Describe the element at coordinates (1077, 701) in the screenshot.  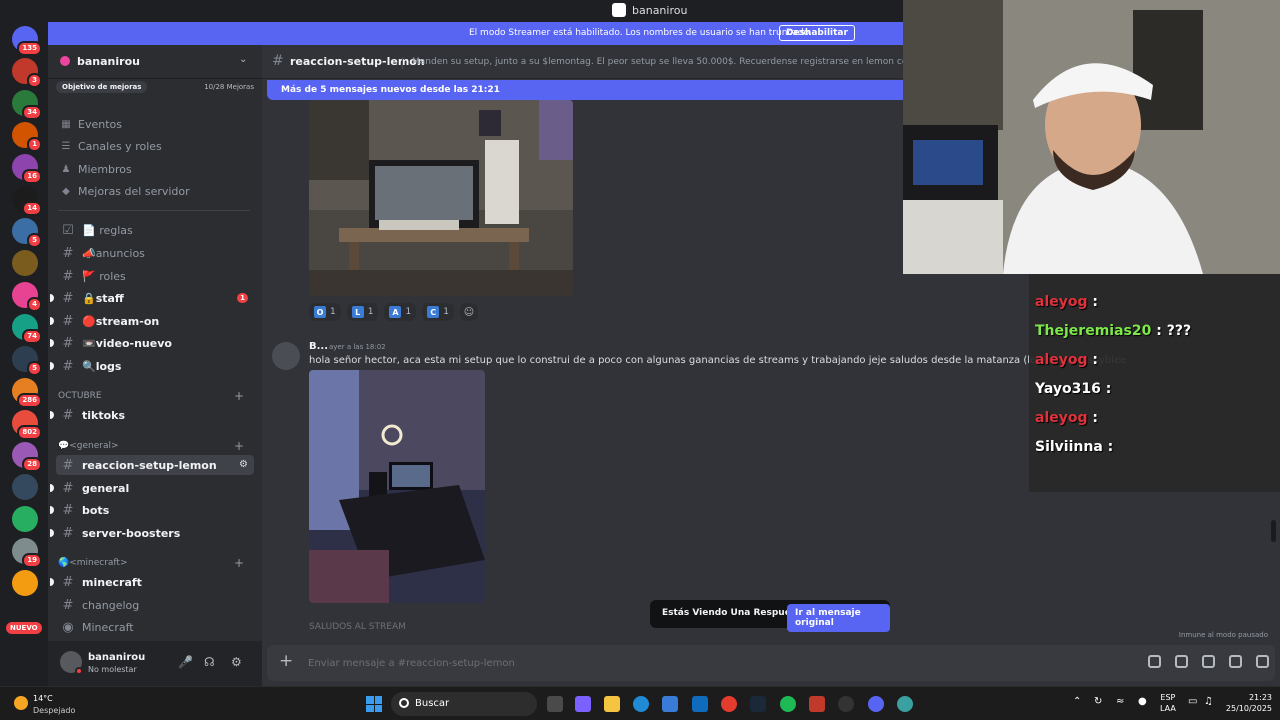
I see `chevron-up-icon: ⌃` at that location.